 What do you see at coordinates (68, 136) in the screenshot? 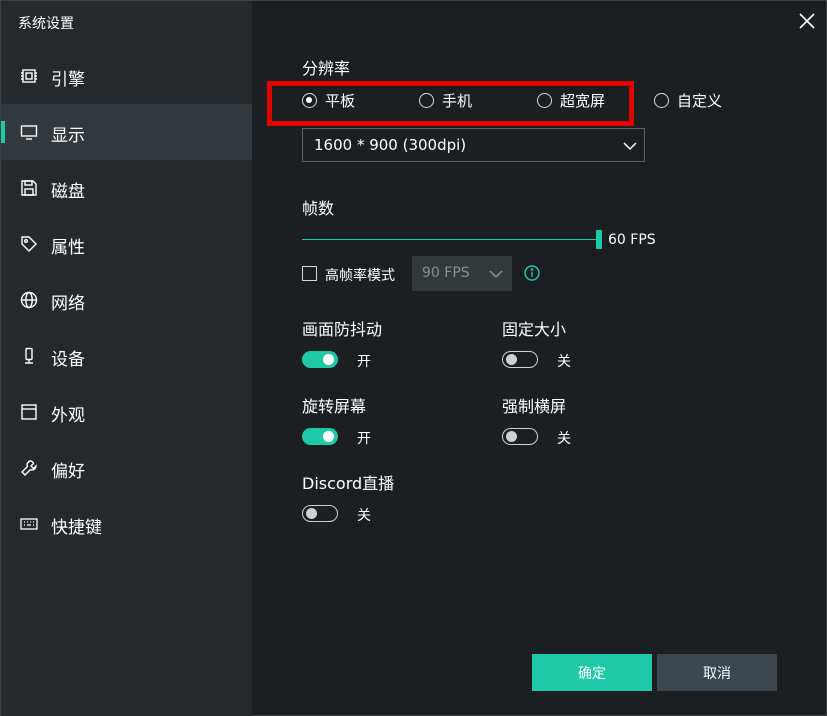
I see `sidebar-item-label: 显示` at bounding box center [68, 136].